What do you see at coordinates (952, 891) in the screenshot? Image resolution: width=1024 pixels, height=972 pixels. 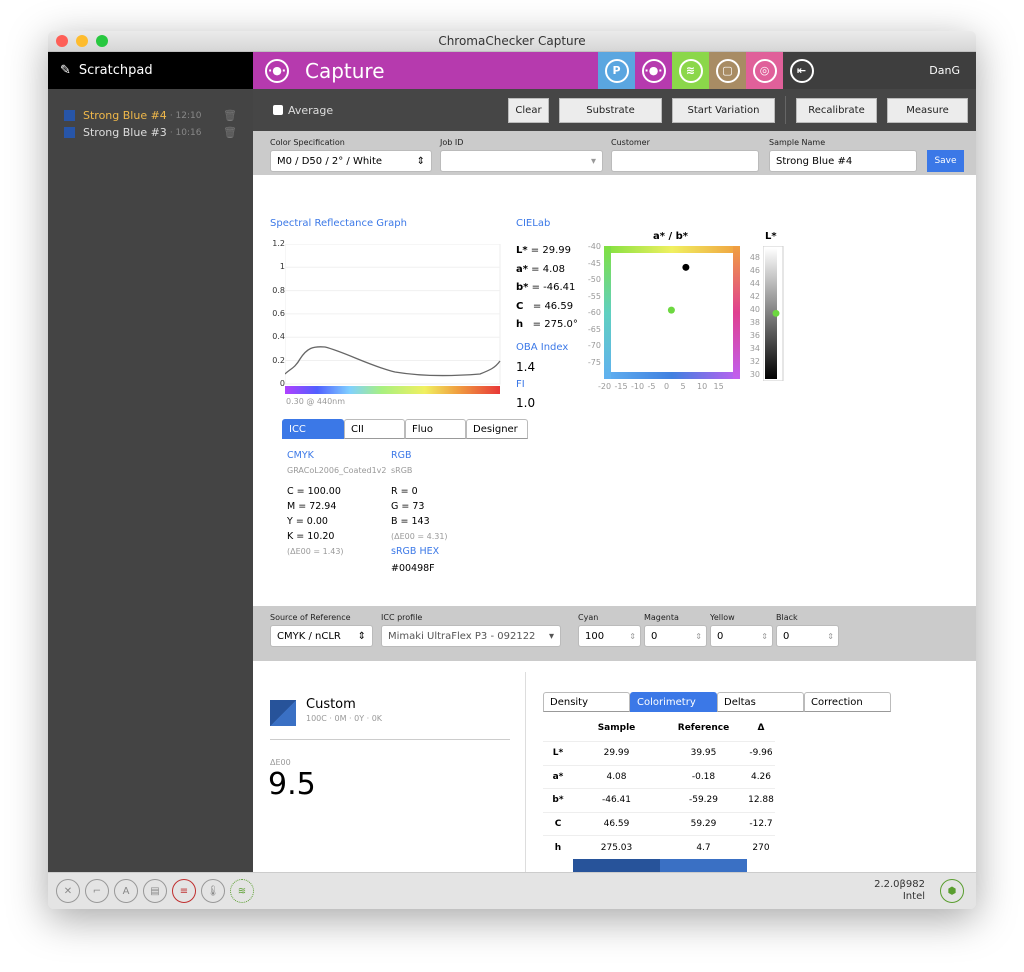 I see `cube-icon: ⬢` at bounding box center [952, 891].